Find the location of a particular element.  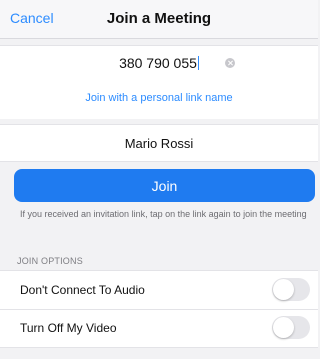

name-value: Mario Rossi is located at coordinates (159, 143).